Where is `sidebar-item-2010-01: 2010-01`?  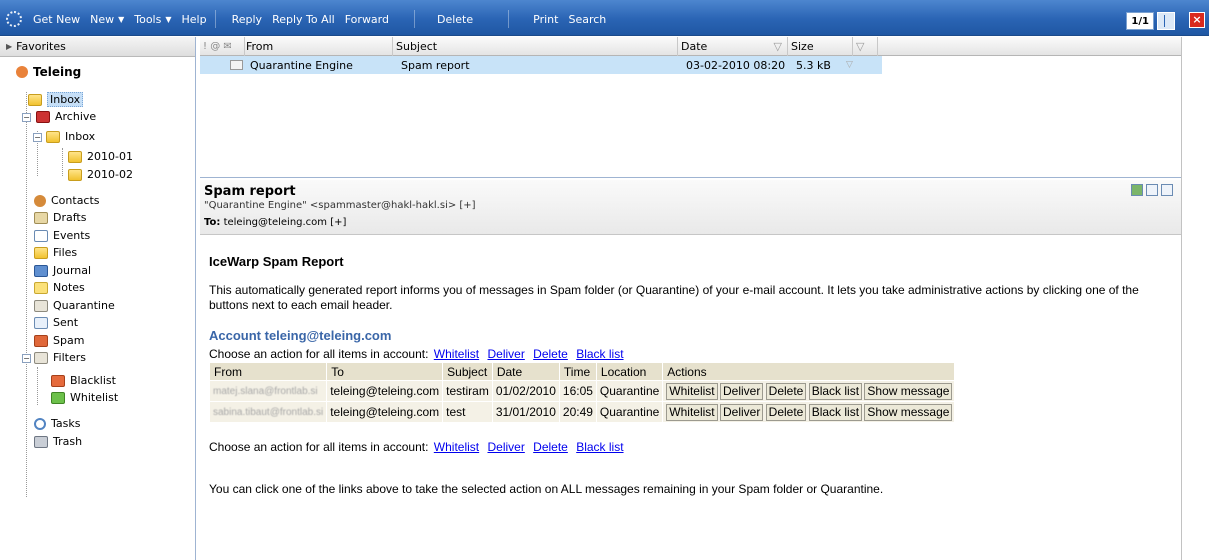 sidebar-item-2010-01: 2010-01 is located at coordinates (100, 156).